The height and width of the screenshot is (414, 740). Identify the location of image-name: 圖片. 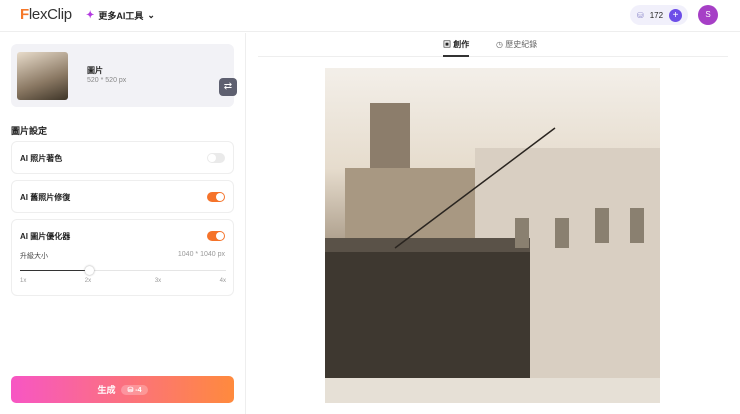
(95, 70).